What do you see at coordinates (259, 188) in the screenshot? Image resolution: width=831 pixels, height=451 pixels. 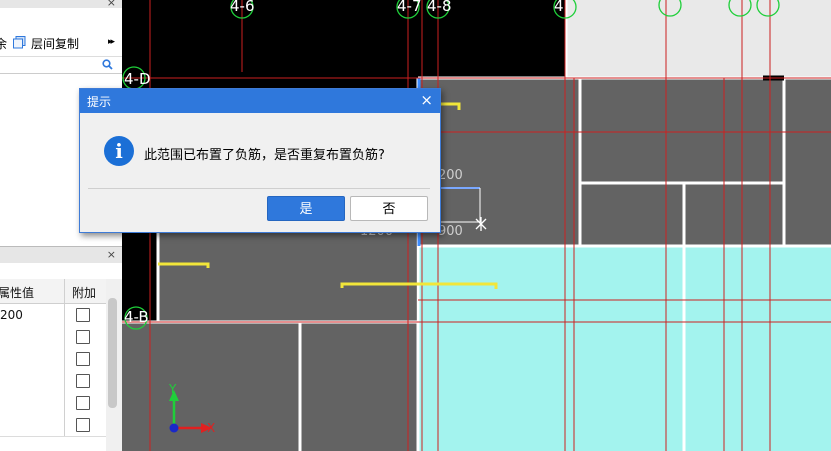 I see `dialog-divider` at bounding box center [259, 188].